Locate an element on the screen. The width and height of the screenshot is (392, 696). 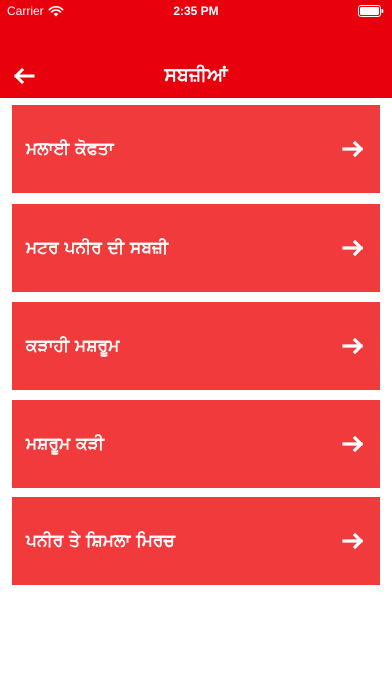
list-item: ਮਟਰ ਪਨੀਰ ਦੀ ਸਬਜ਼ੀ is located at coordinates (196, 248).